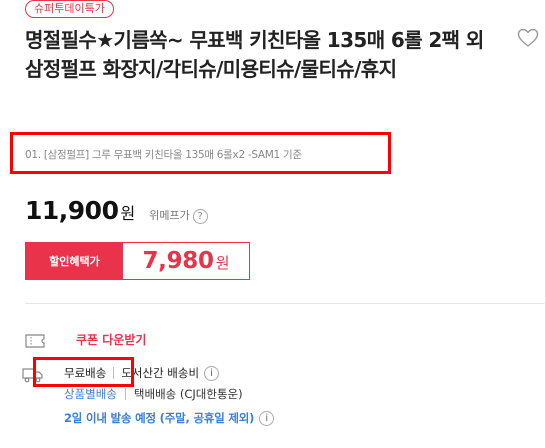  I want to click on shipping-method-row: 상품별배송 택배배송 (CJ대한통운), so click(153, 394).